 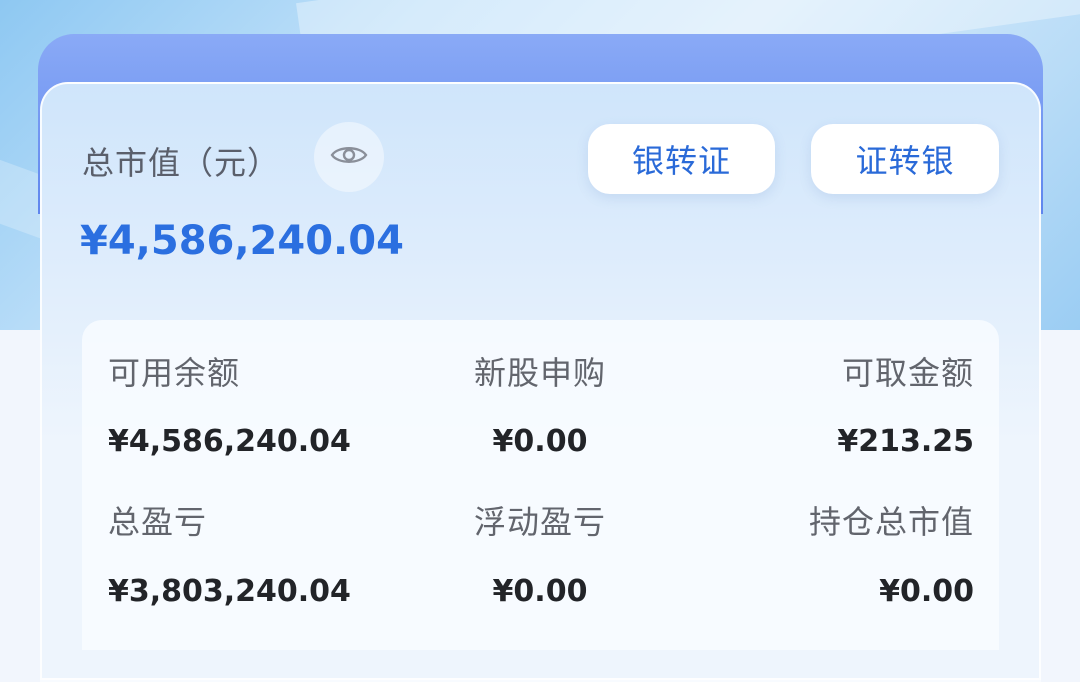 What do you see at coordinates (229, 441) in the screenshot?
I see `available-balance-value: ¥4,586,240.04` at bounding box center [229, 441].